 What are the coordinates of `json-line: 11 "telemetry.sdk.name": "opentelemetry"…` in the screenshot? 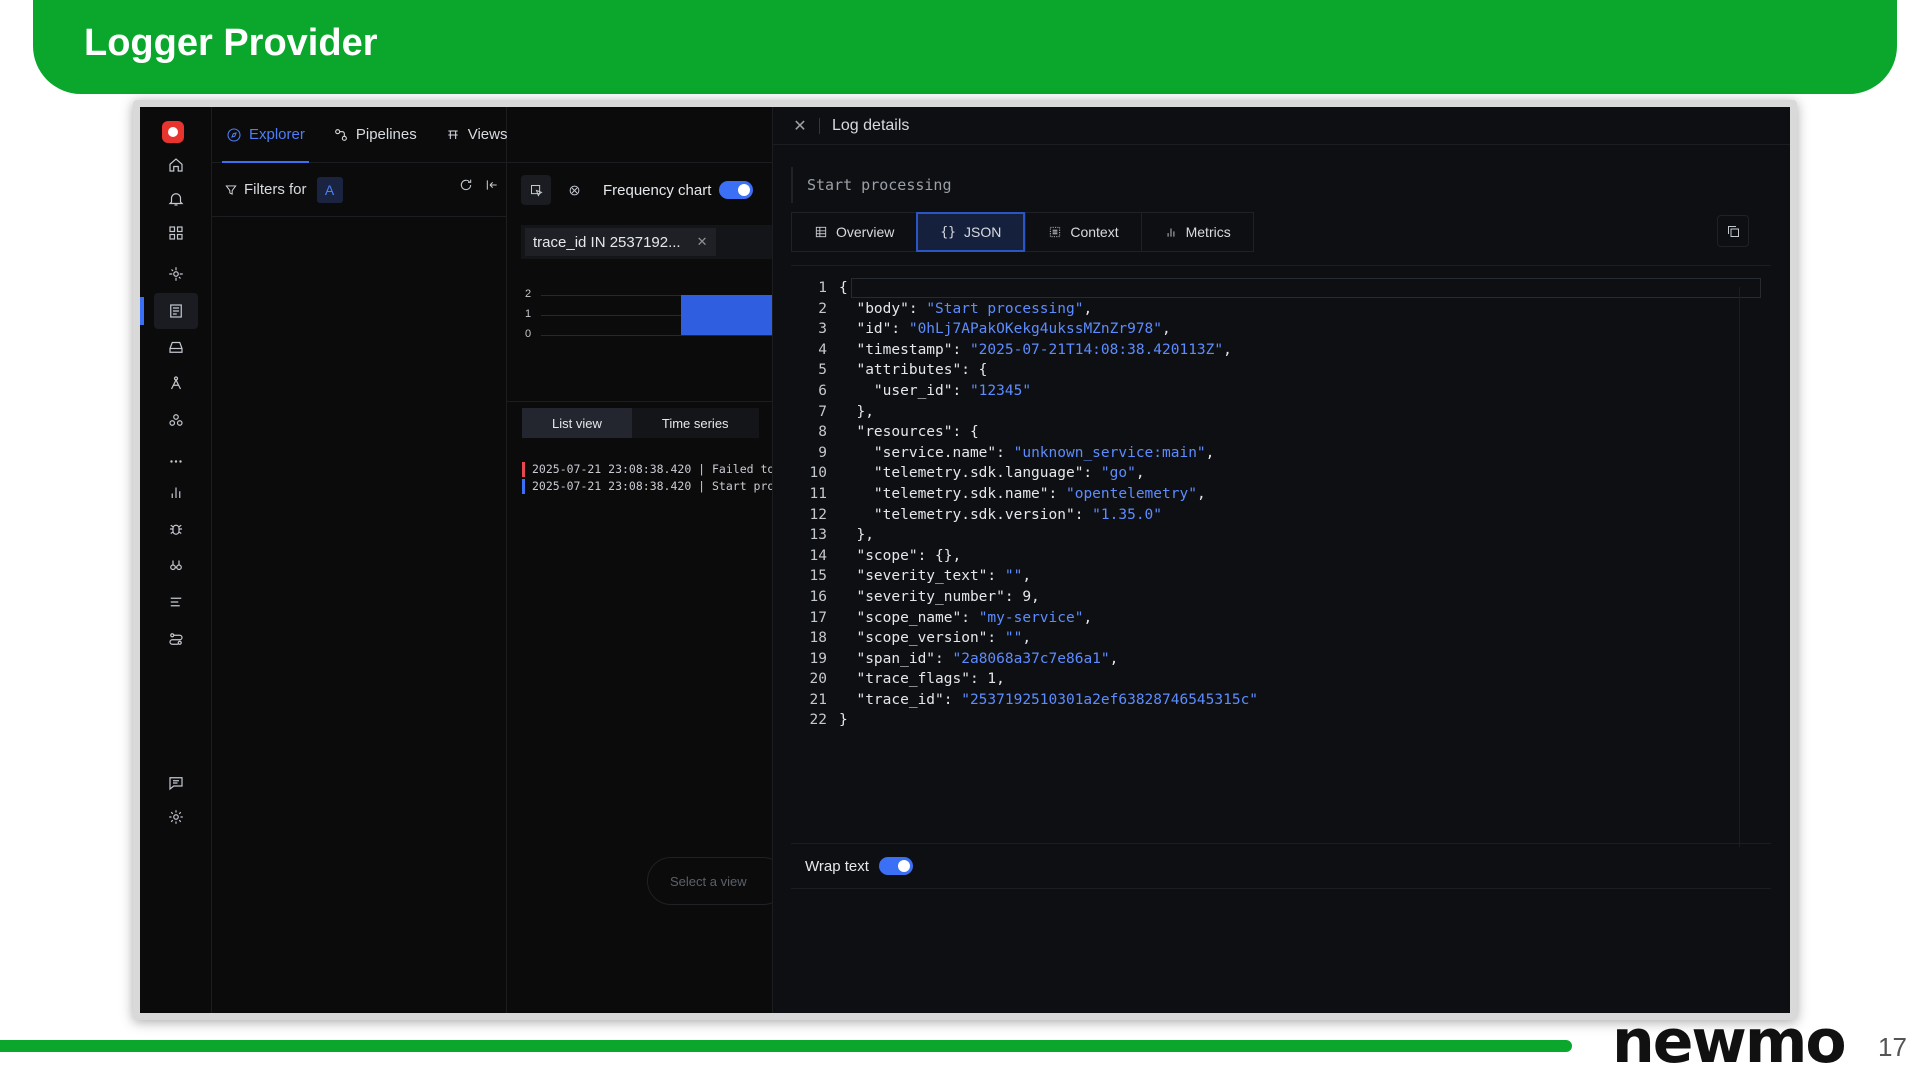 It's located at (1024, 494).